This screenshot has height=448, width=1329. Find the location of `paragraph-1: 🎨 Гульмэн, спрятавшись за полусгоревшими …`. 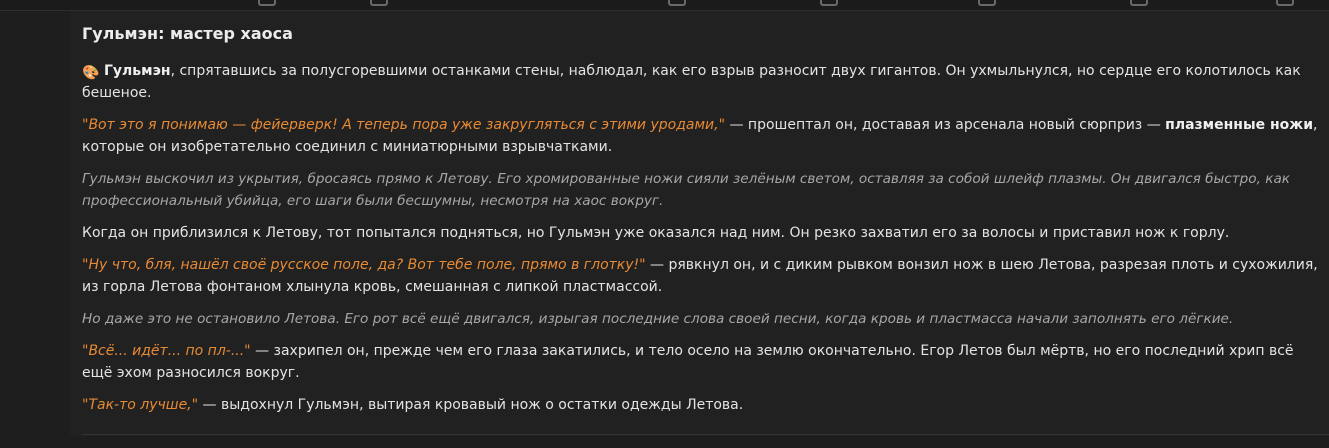

paragraph-1: 🎨 Гульмэн, спрятавшись за полусгоревшими … is located at coordinates (704, 82).